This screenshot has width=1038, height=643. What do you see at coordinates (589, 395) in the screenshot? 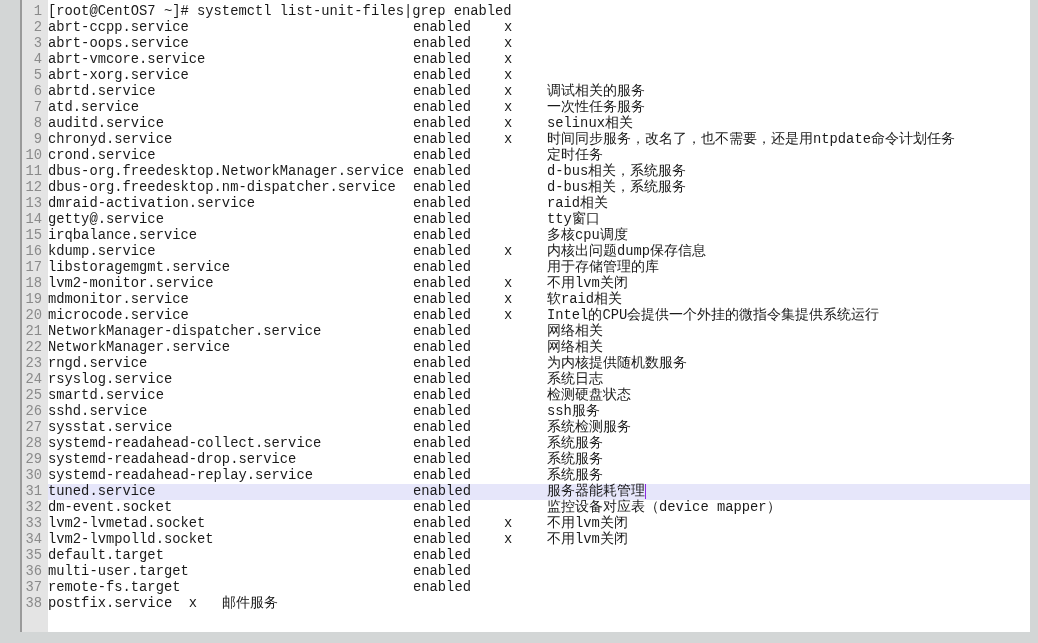
I see `comment-text: 检测硬盘状态` at bounding box center [589, 395].